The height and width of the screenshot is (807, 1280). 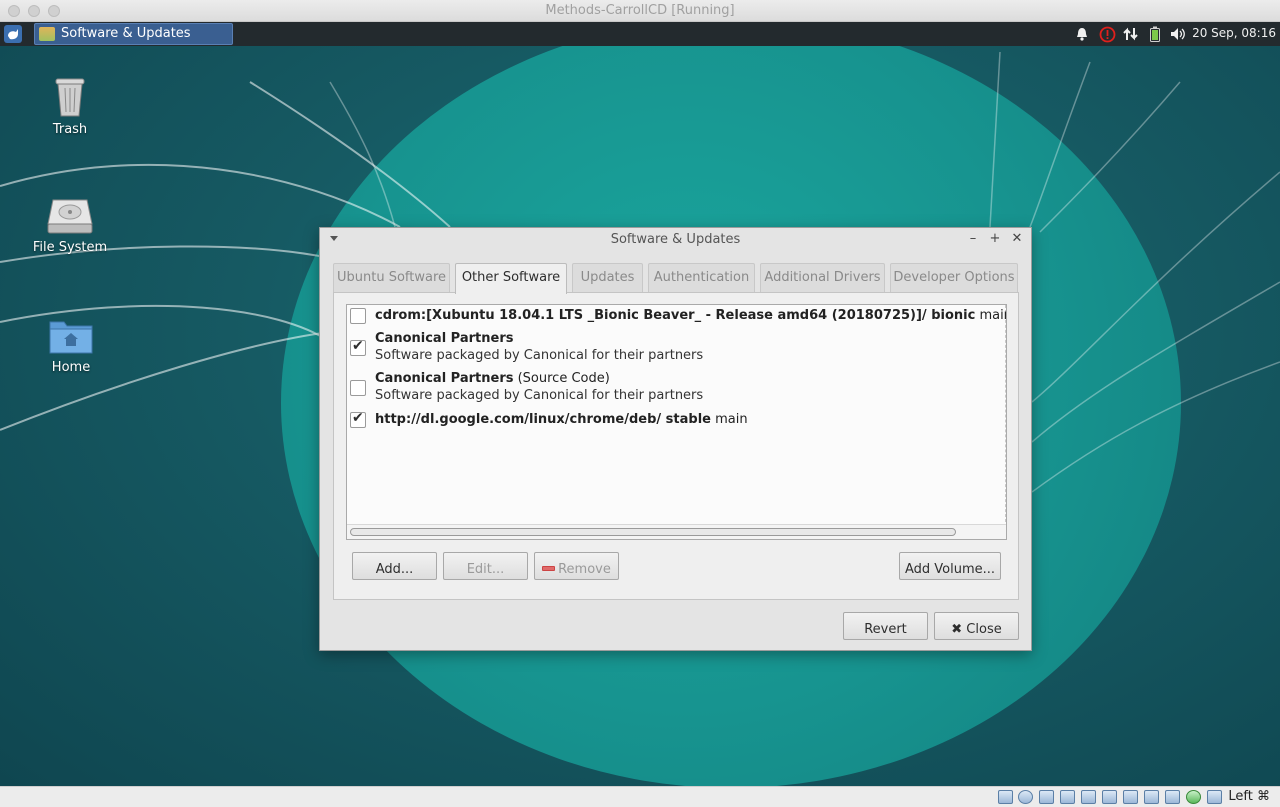 What do you see at coordinates (1005, 797) in the screenshot?
I see `hard-disk-status-icon` at bounding box center [1005, 797].